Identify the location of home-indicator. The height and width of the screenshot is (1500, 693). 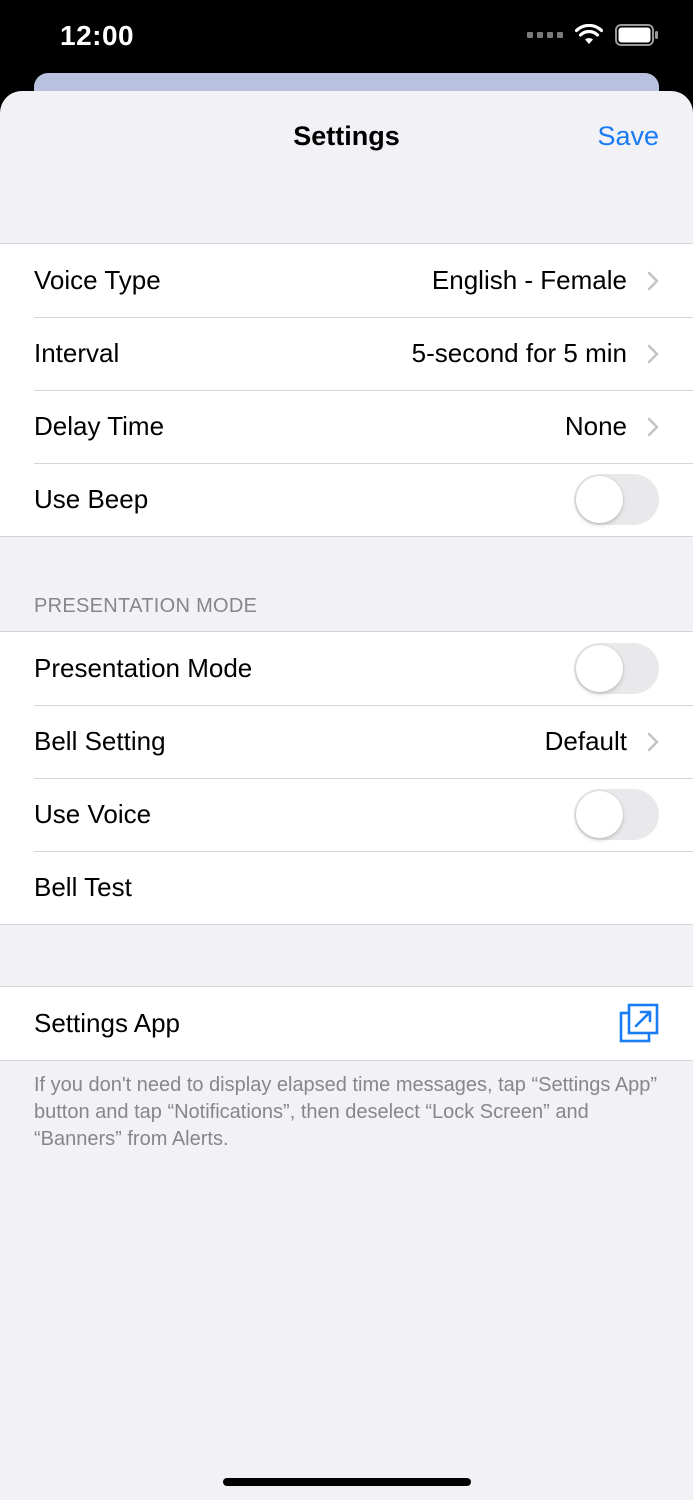
(347, 1482).